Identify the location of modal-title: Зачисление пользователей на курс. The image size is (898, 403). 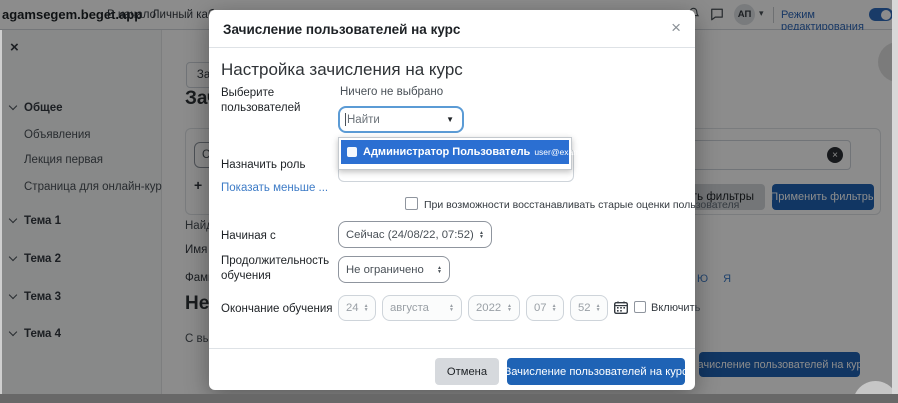
(342, 29).